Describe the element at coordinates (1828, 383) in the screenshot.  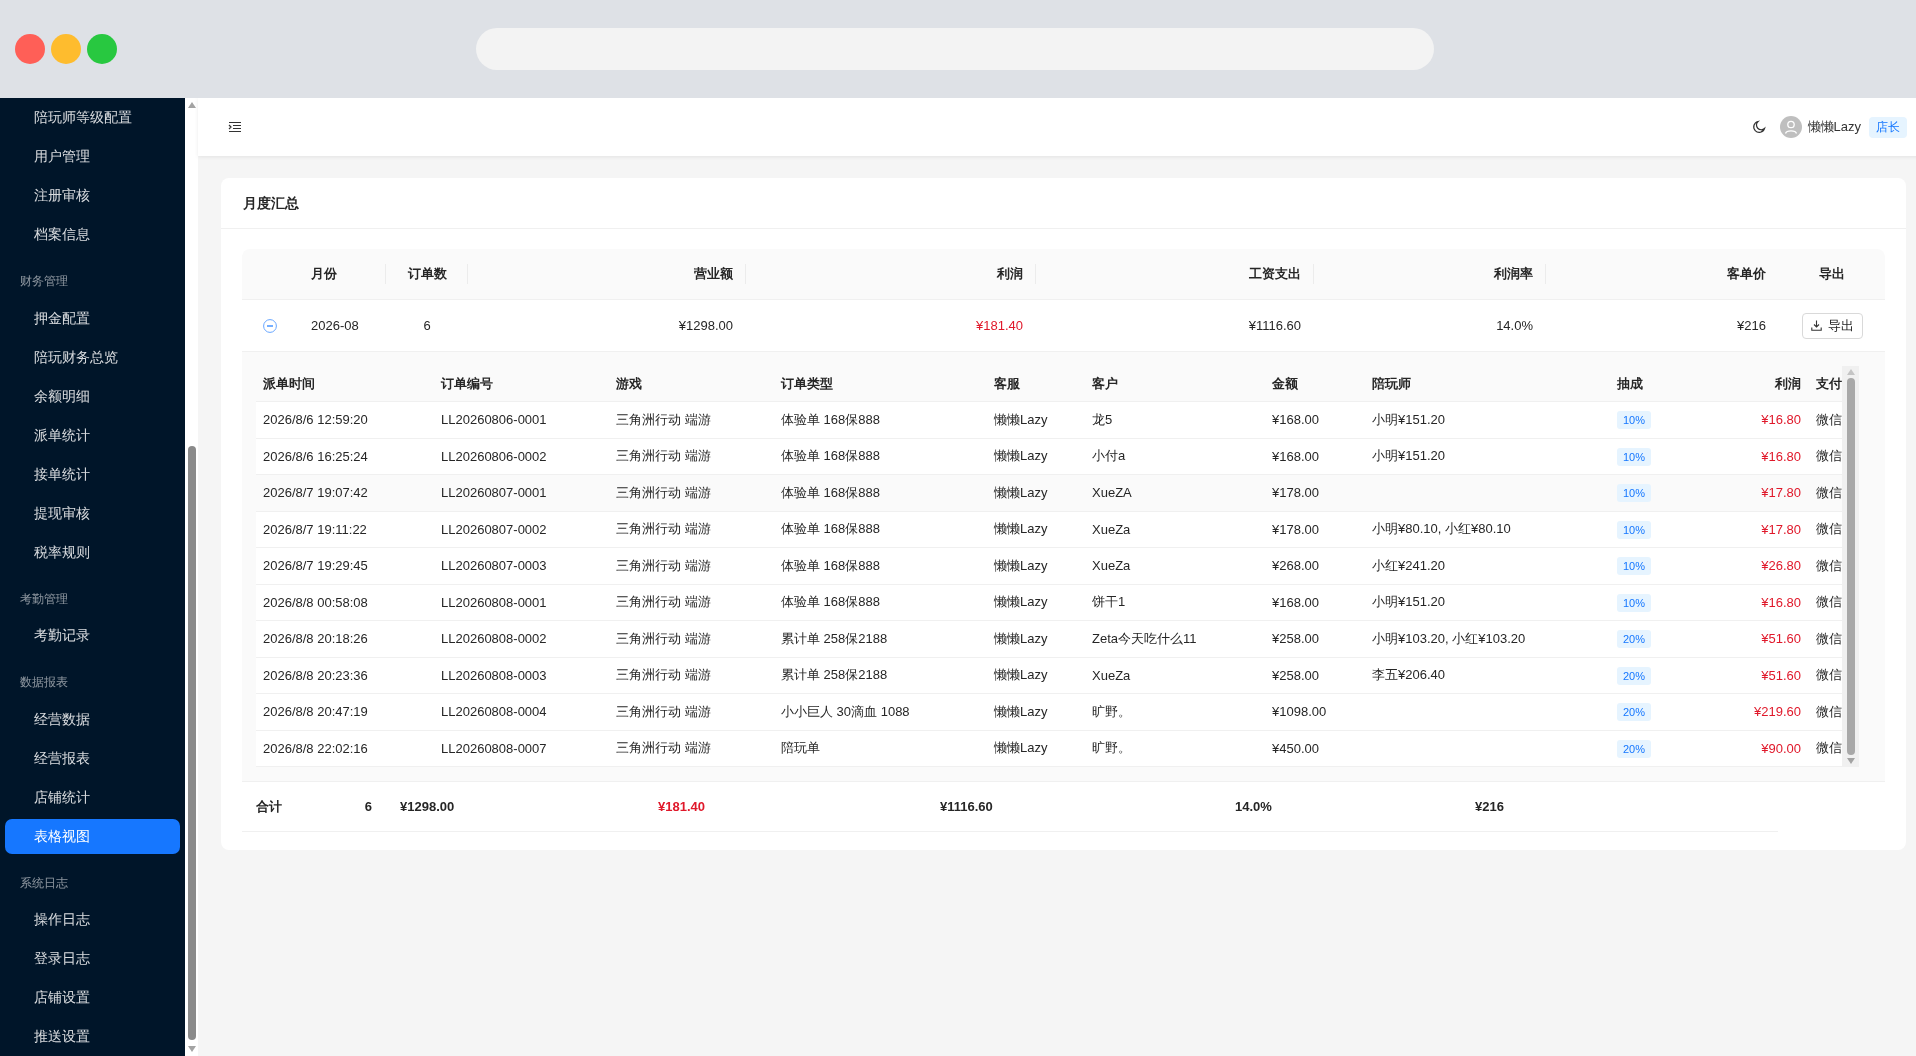
I see `column-header: 支付` at that location.